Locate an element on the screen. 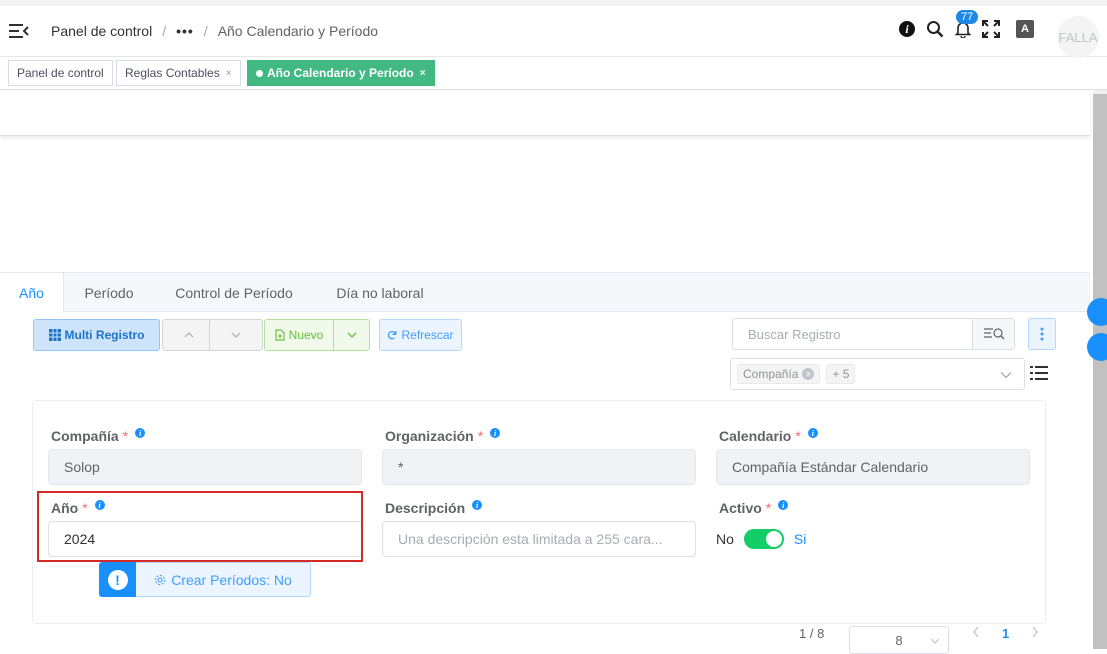  filter-chip: Compañía × is located at coordinates (779, 374).